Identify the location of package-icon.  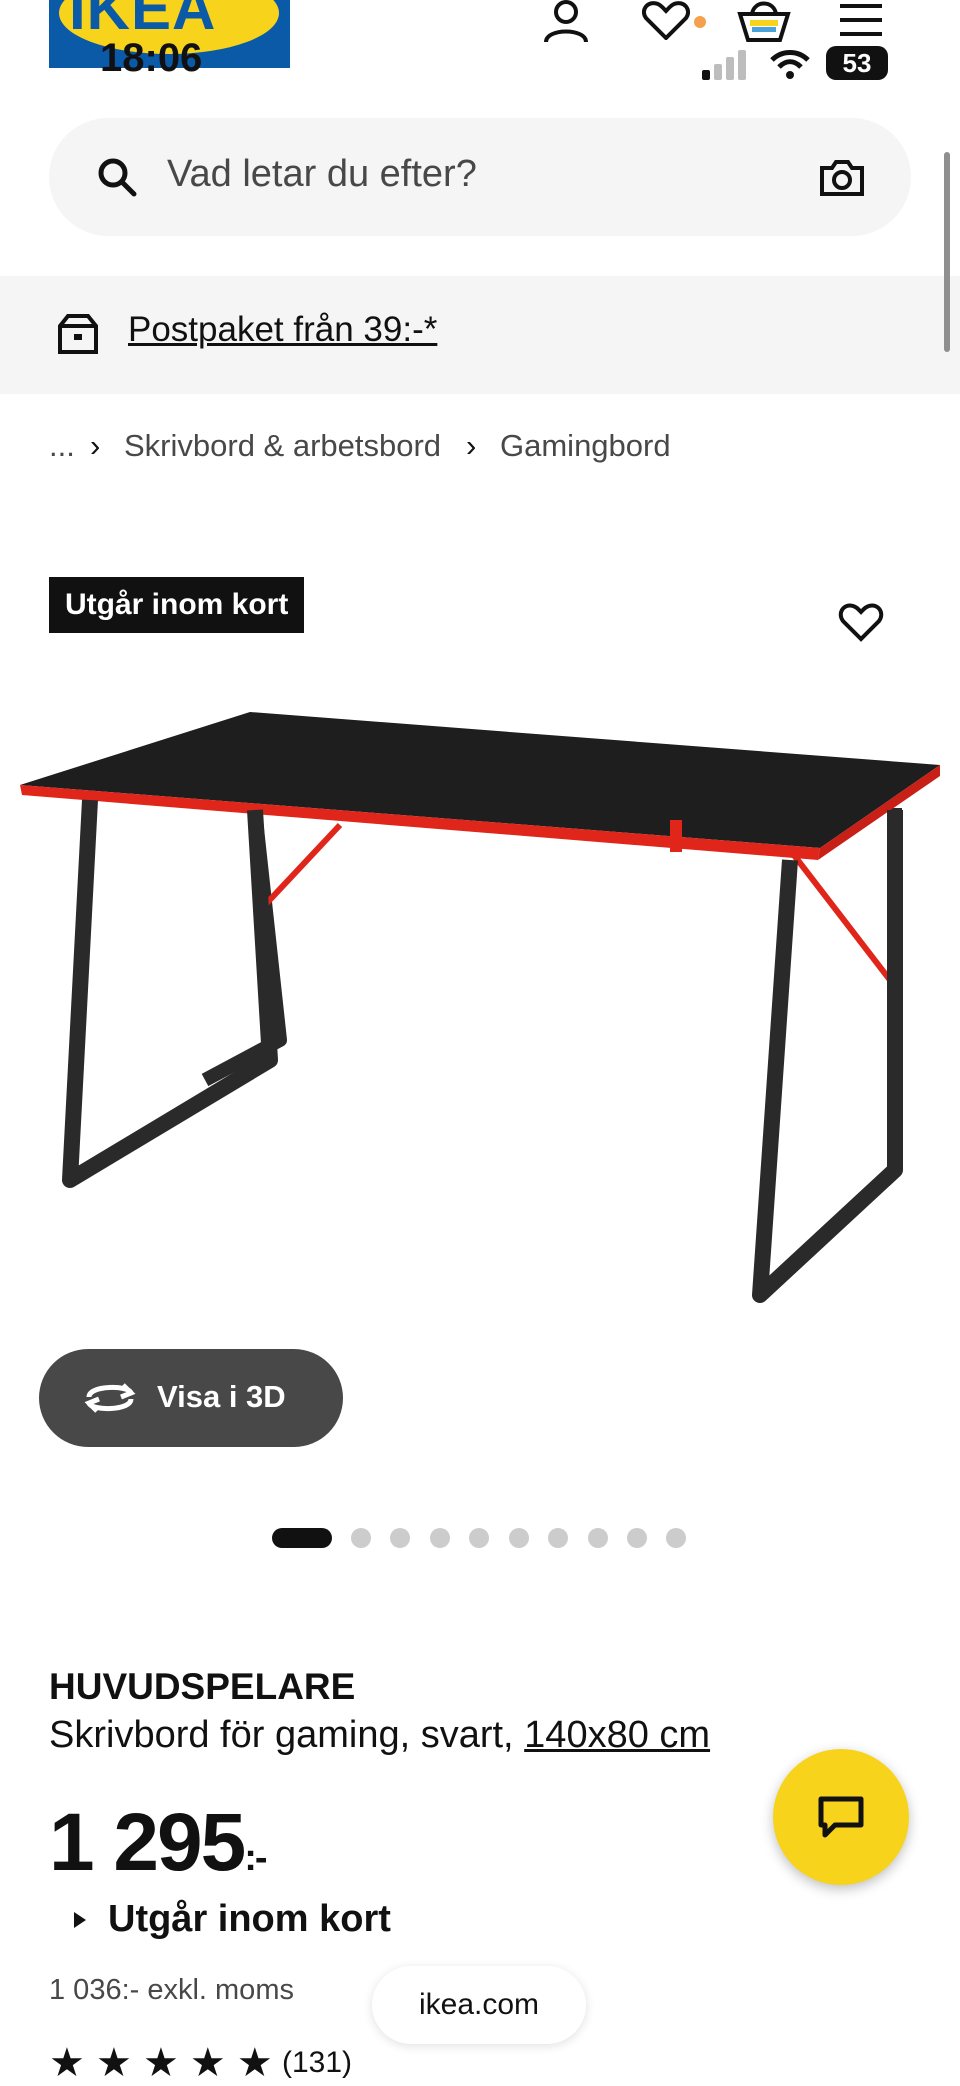
(78, 334).